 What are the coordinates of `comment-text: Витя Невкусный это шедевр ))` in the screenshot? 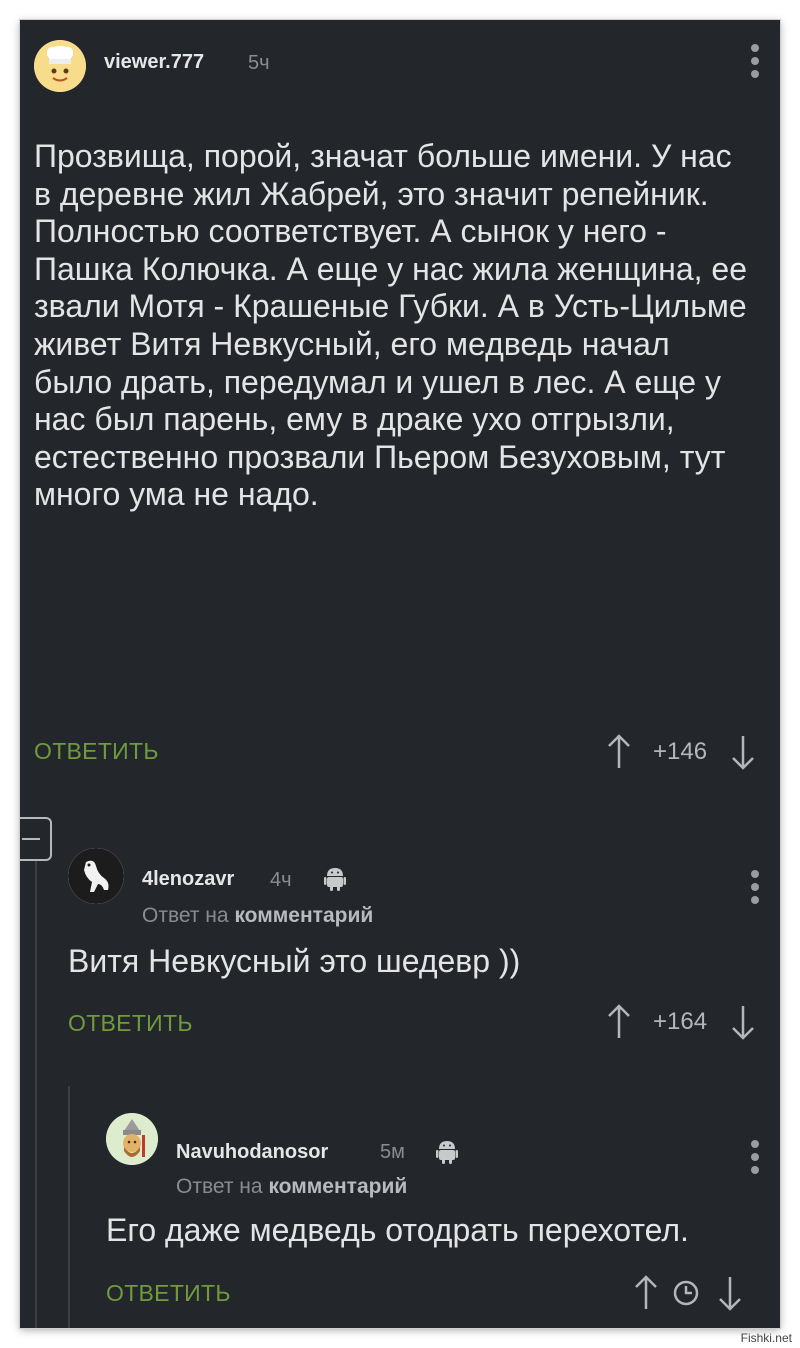 It's located at (294, 961).